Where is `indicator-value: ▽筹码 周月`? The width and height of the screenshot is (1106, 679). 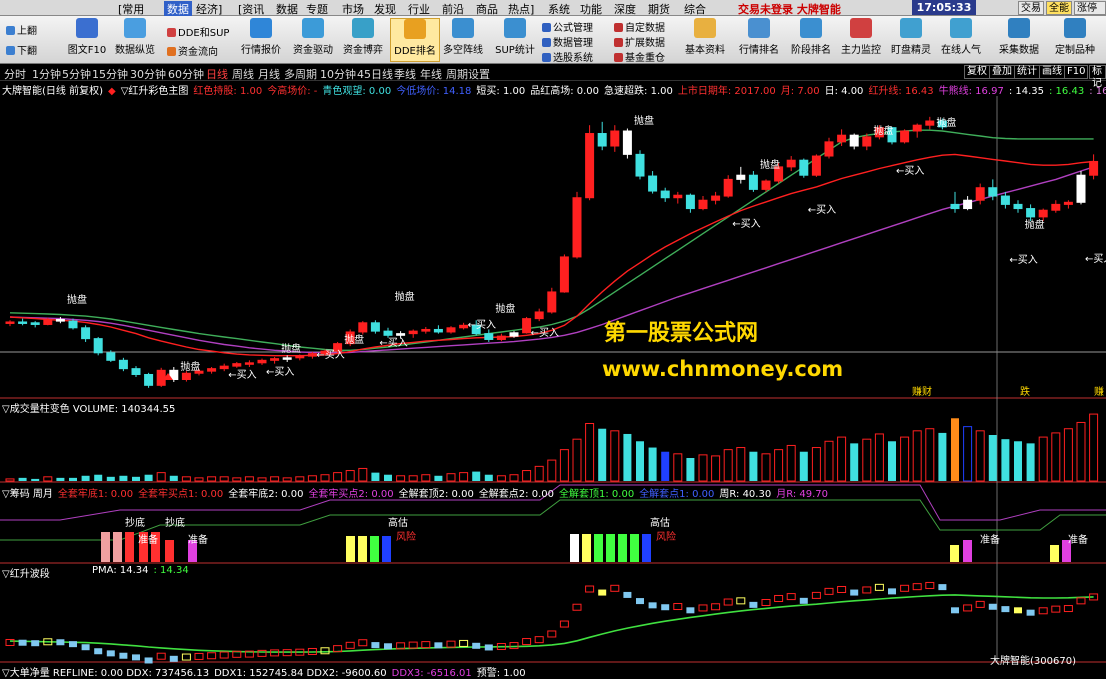 indicator-value: ▽筹码 周月 is located at coordinates (27, 494).